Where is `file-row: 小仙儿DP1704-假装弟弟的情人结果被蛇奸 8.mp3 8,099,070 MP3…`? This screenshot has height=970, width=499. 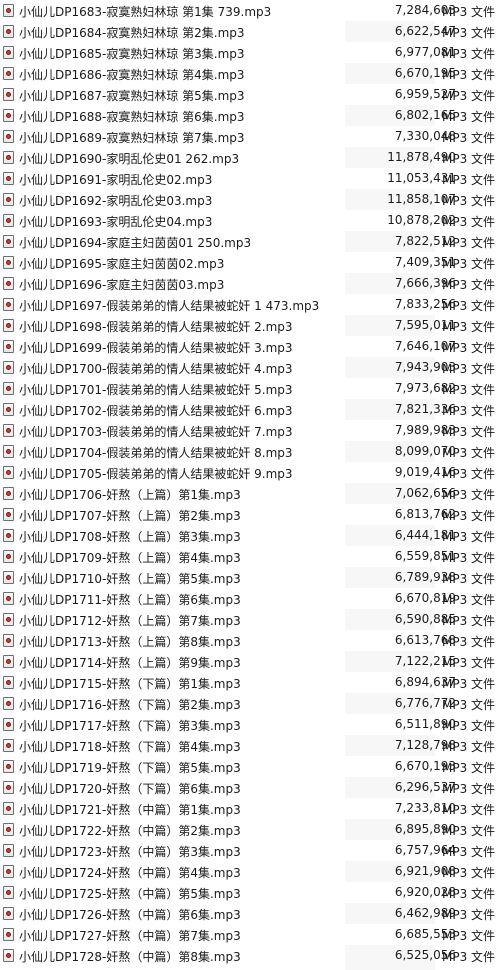 file-row: 小仙儿DP1704-假装弟弟的情人结果被蛇奸 8.mp3 8,099,070 MP3… is located at coordinates (249, 451).